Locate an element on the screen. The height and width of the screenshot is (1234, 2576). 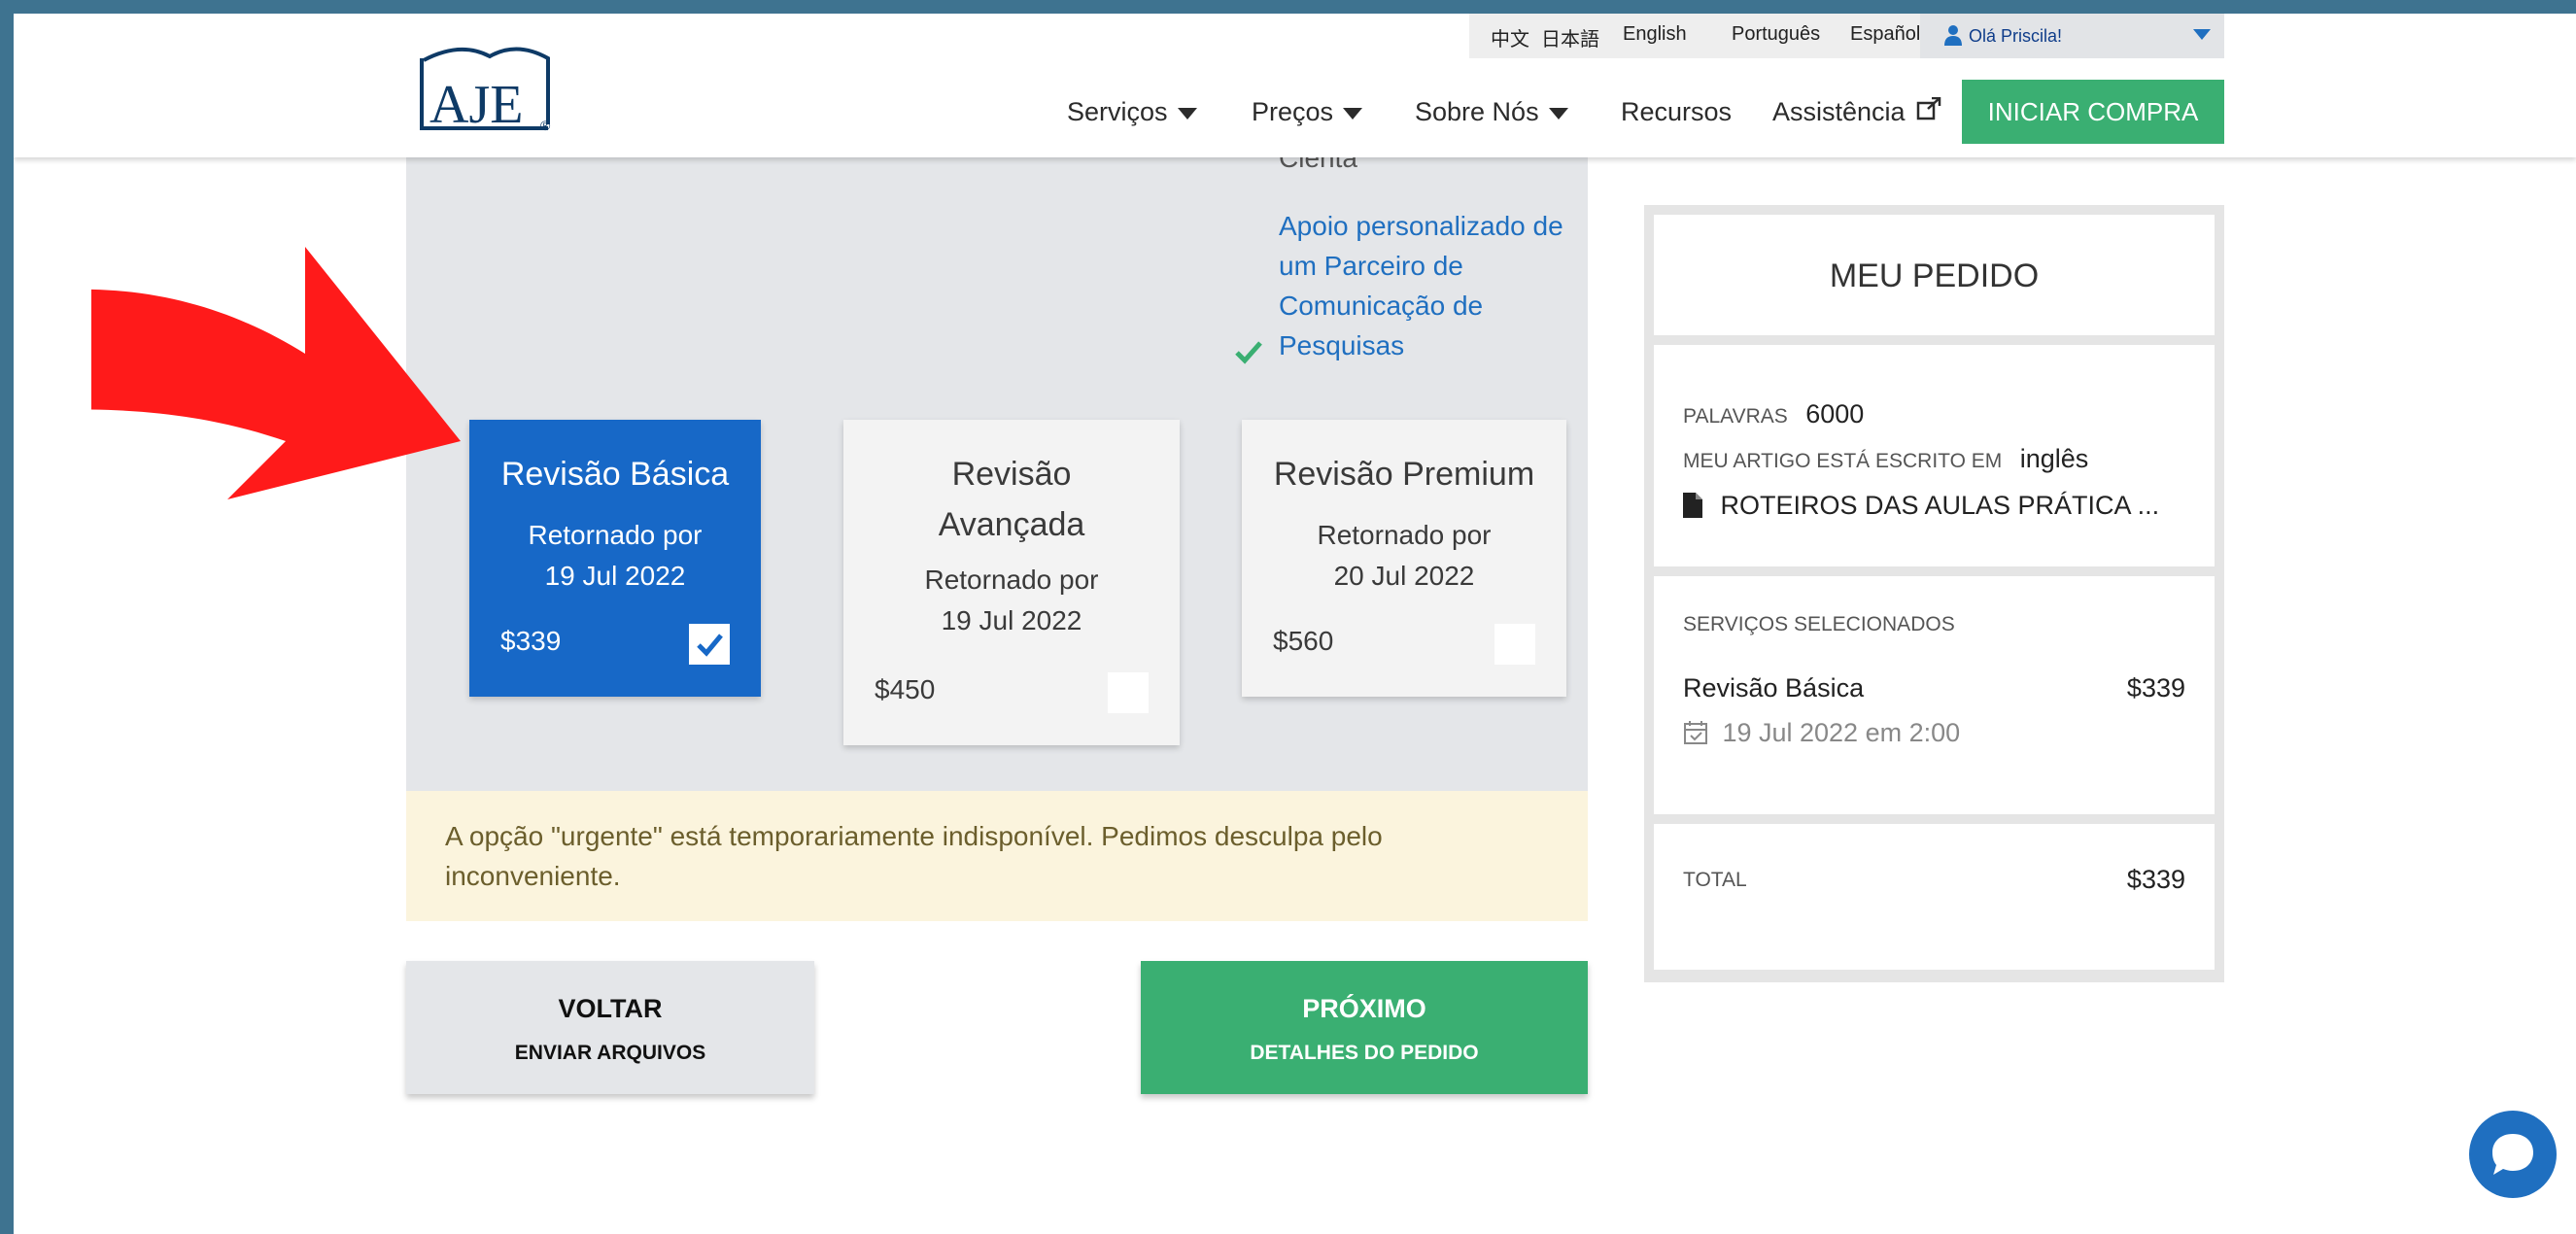
nav-label: Preços is located at coordinates (1293, 112).